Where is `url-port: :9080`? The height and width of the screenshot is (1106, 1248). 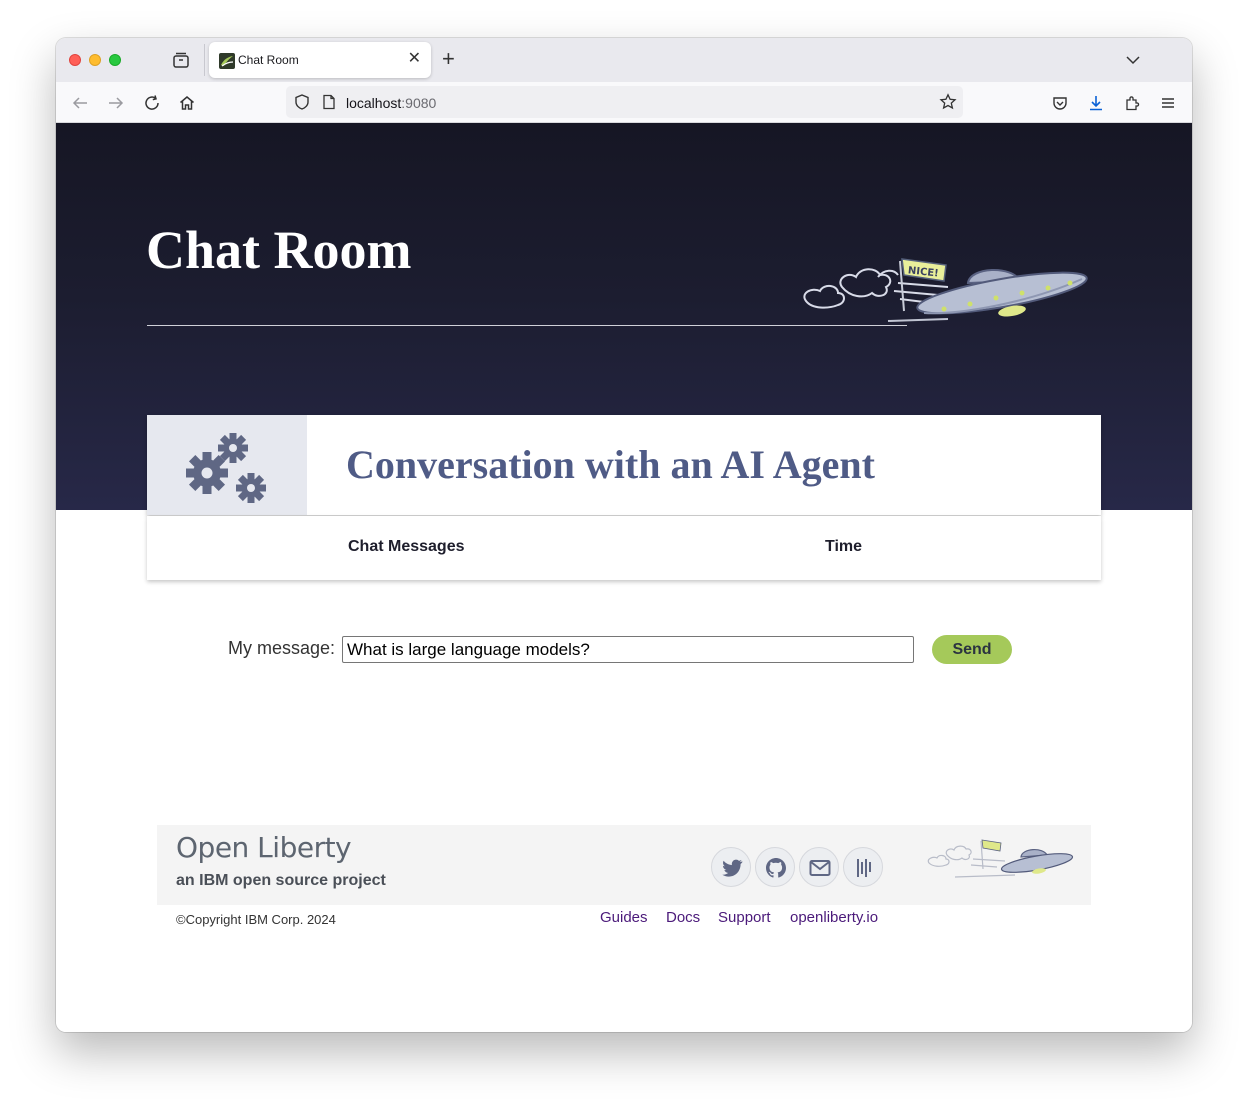
url-port: :9080 is located at coordinates (419, 103).